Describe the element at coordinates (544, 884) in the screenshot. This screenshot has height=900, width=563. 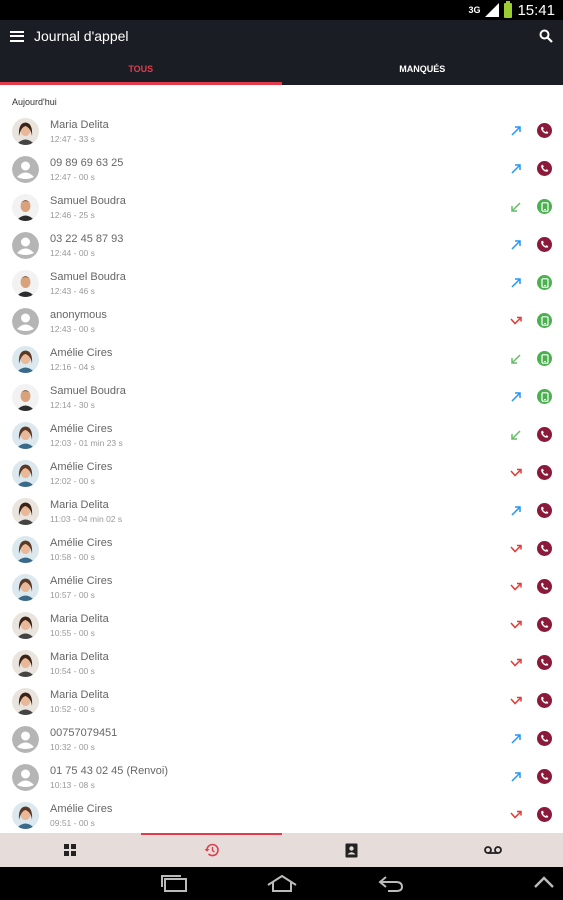
I see `chevron-up-icon` at that location.